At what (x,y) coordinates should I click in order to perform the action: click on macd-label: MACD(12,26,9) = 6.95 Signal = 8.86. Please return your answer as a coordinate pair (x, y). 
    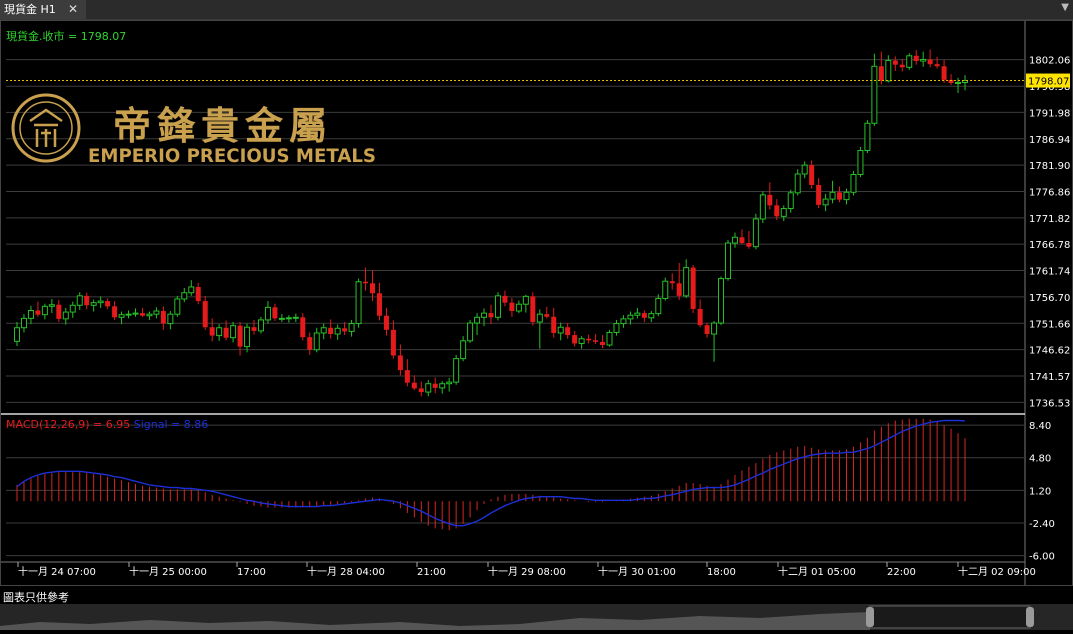
    Looking at the image, I should click on (107, 424).